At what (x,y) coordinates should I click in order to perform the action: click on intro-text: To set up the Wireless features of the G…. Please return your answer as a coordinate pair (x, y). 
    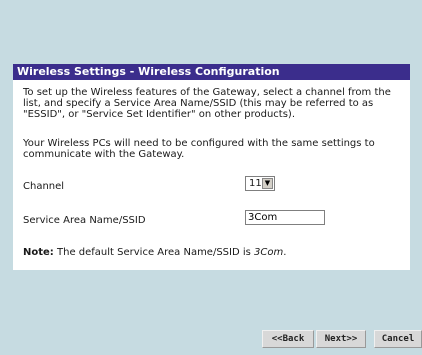
    Looking at the image, I should click on (207, 103).